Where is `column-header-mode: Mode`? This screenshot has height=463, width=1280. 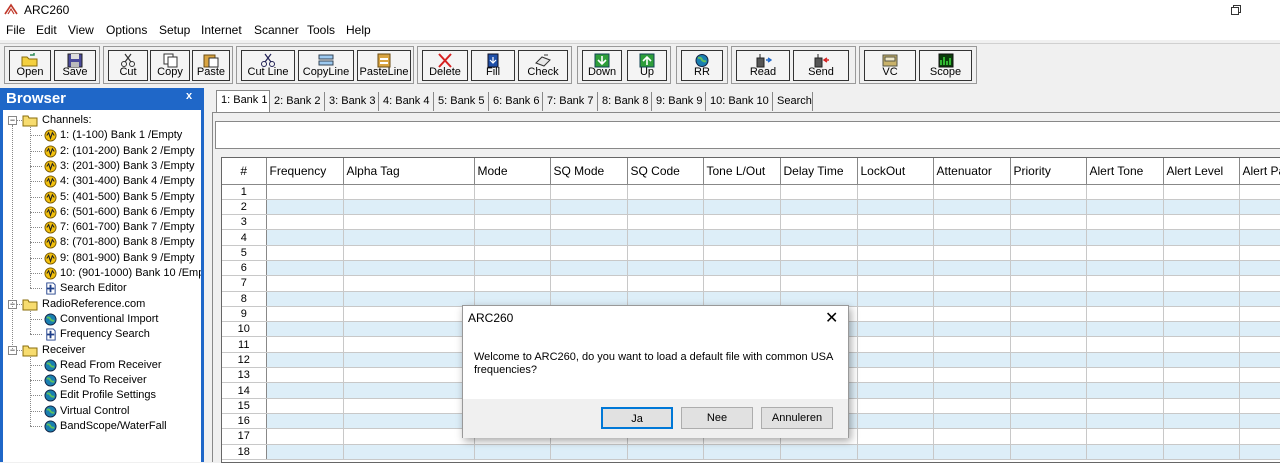 column-header-mode: Mode is located at coordinates (512, 171).